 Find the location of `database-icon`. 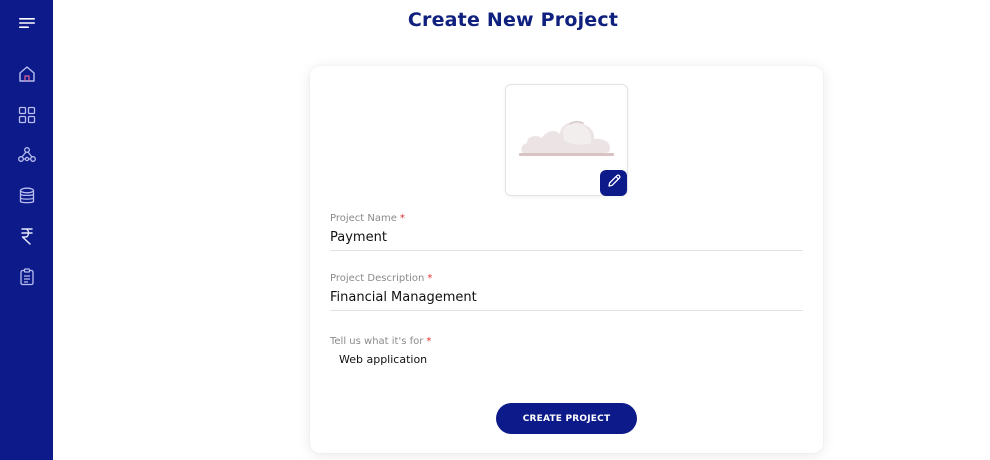

database-icon is located at coordinates (27, 196).